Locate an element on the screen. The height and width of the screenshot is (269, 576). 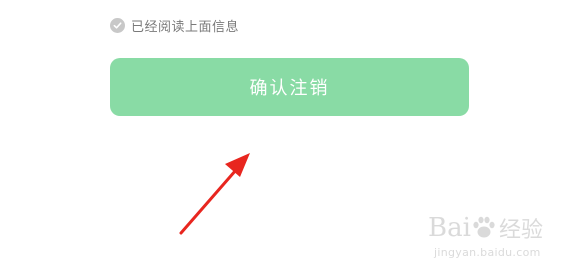
watermark-brand-suffix: 经验 is located at coordinates (520, 230).